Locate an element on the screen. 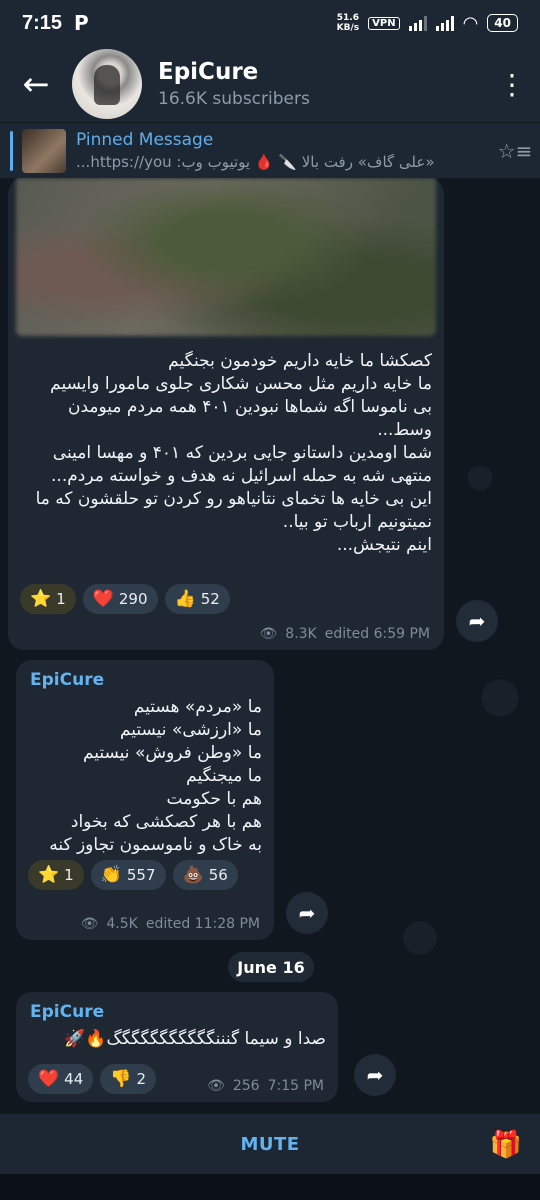 The height and width of the screenshot is (1200, 540). pinned-thumbnail is located at coordinates (44, 150).